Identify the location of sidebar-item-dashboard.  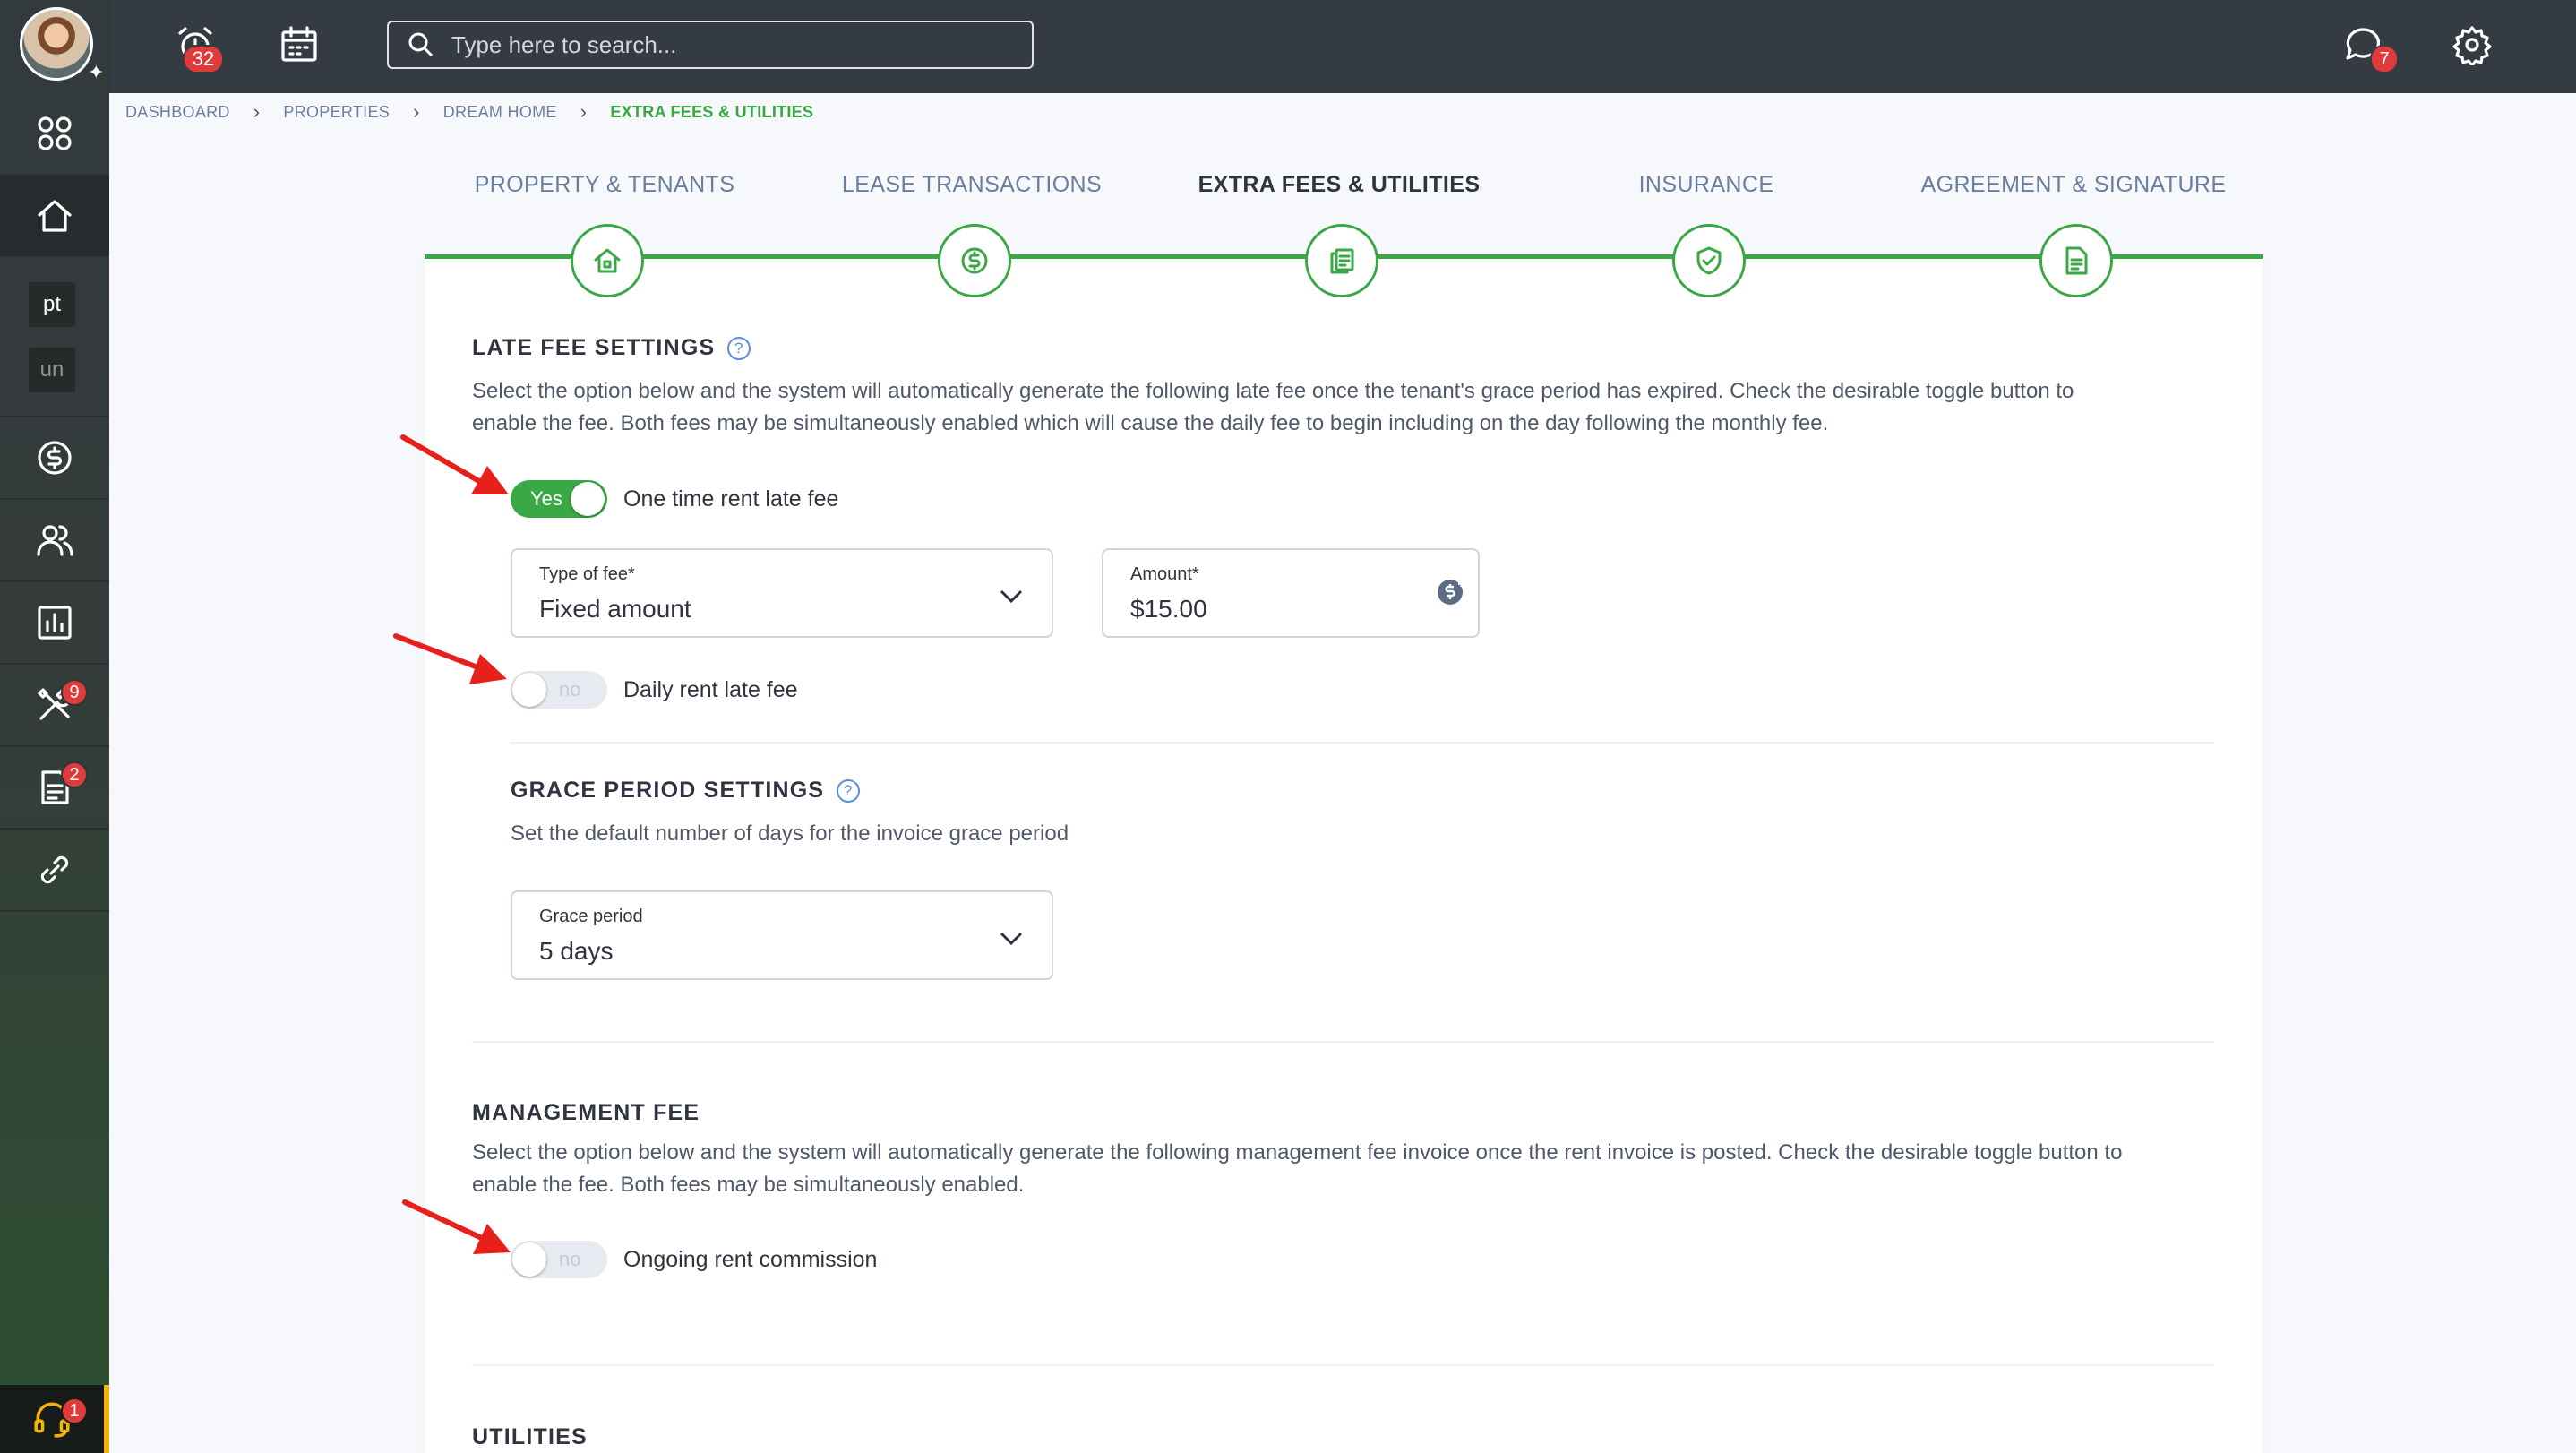
(54, 133).